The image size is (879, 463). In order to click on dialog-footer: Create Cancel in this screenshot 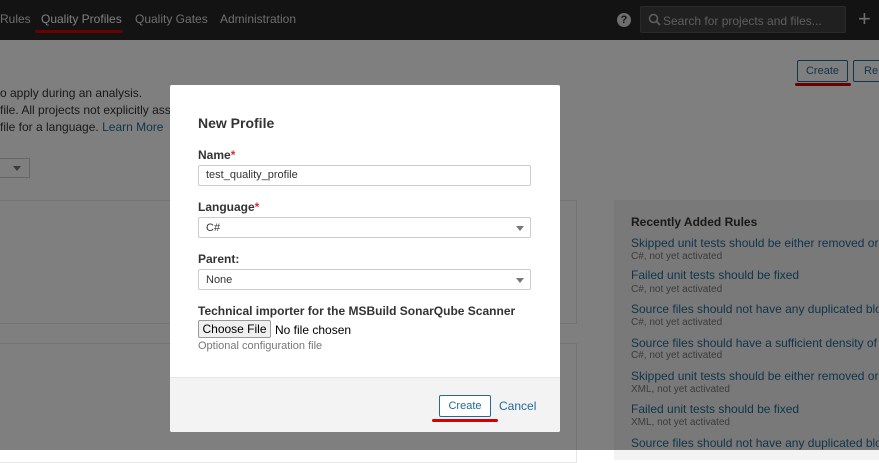, I will do `click(365, 404)`.